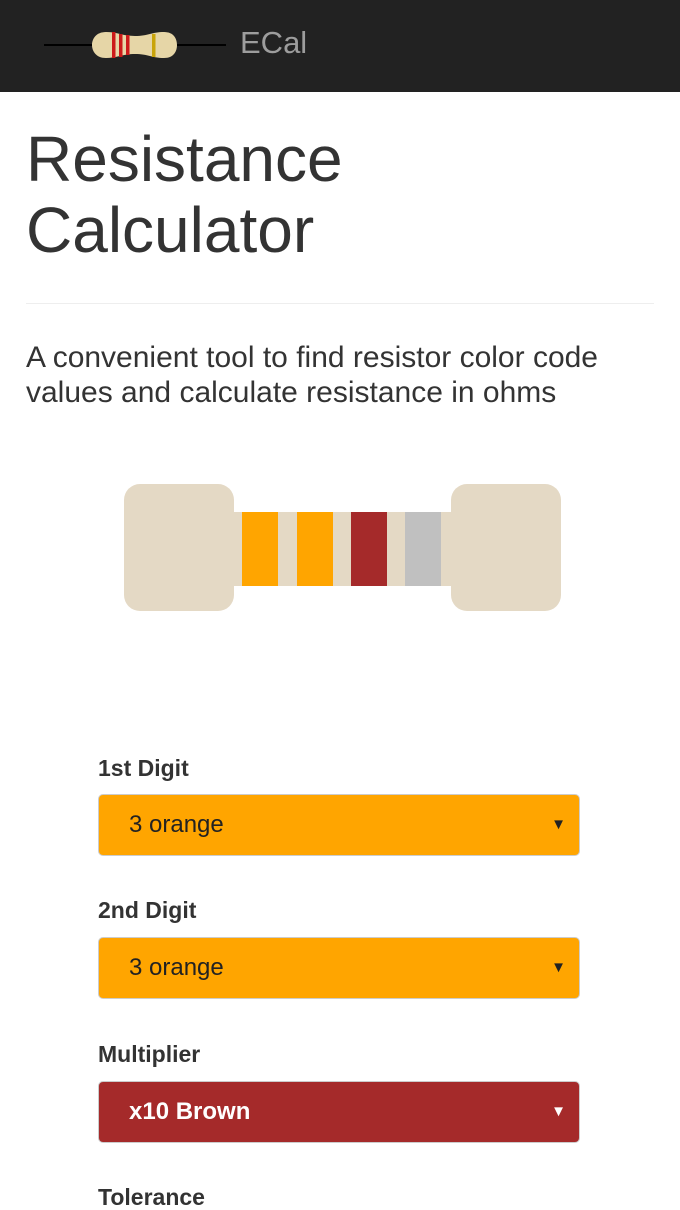 The height and width of the screenshot is (1210, 680). What do you see at coordinates (176, 824) in the screenshot?
I see `first-digit-value: 3 orange` at bounding box center [176, 824].